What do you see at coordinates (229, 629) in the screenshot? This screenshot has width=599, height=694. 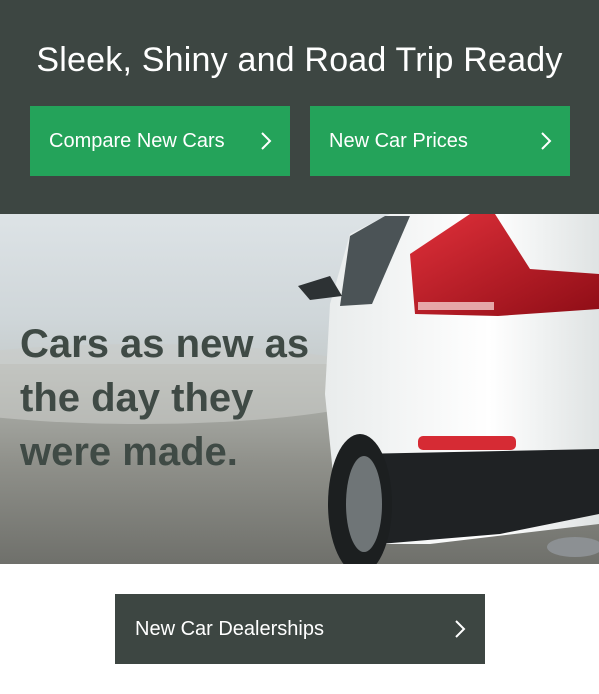 I see `new-car-dealerships-label: New Car Dealerships` at bounding box center [229, 629].